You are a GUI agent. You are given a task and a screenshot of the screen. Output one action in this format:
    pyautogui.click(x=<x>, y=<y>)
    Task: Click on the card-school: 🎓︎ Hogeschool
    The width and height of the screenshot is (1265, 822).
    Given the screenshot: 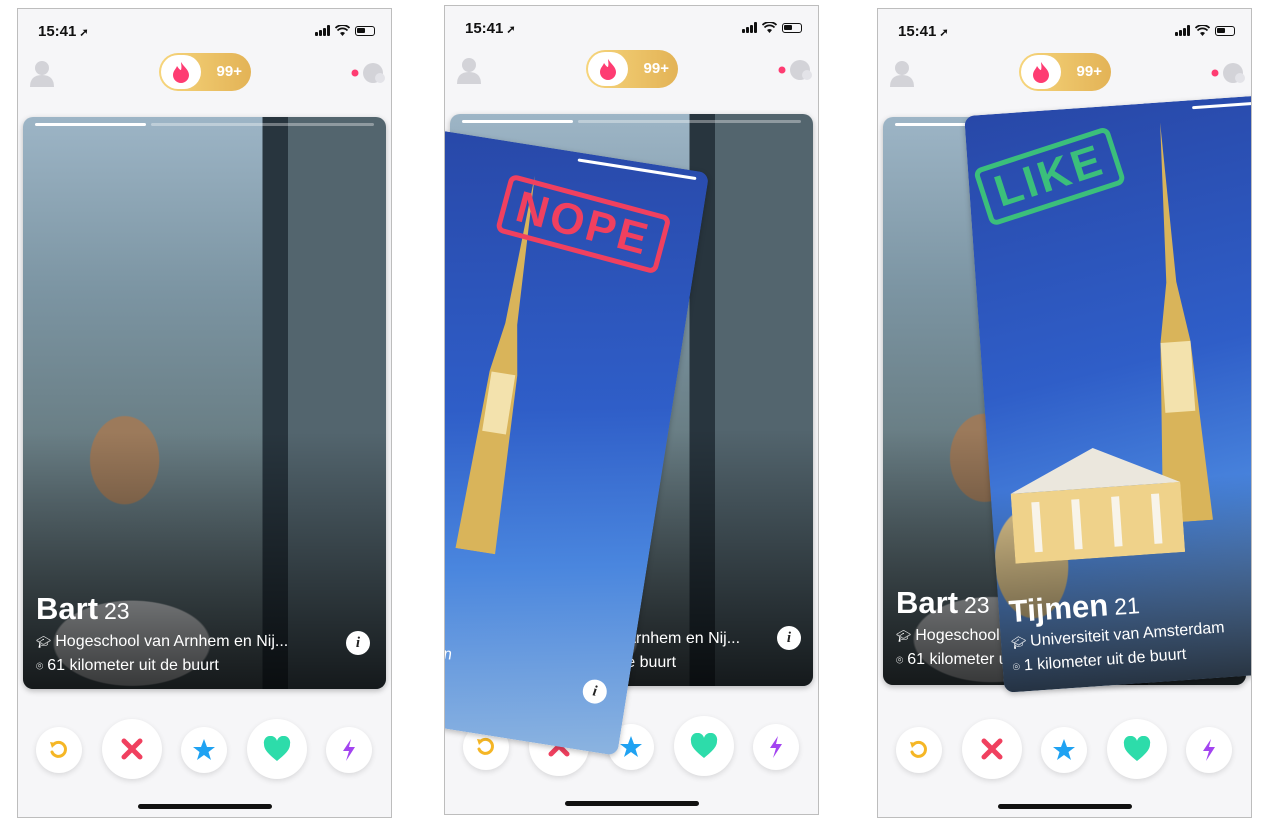 What is the action you would take?
    pyautogui.click(x=948, y=635)
    